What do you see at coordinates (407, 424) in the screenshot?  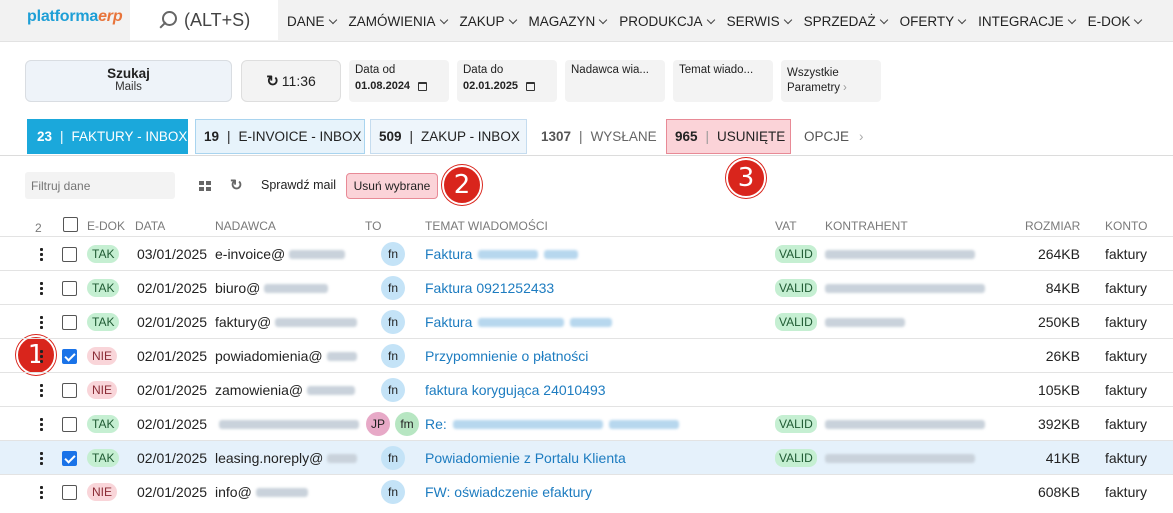 I see `recipient-avatar: fm` at bounding box center [407, 424].